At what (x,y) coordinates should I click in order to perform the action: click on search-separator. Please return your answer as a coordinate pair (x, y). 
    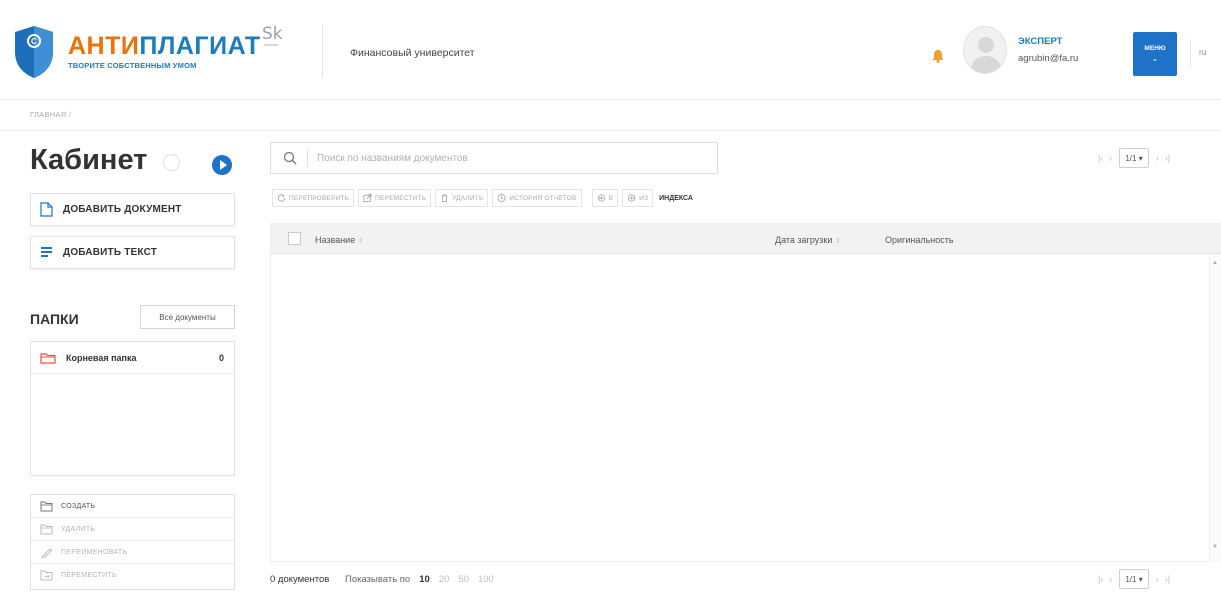
    Looking at the image, I should click on (307, 158).